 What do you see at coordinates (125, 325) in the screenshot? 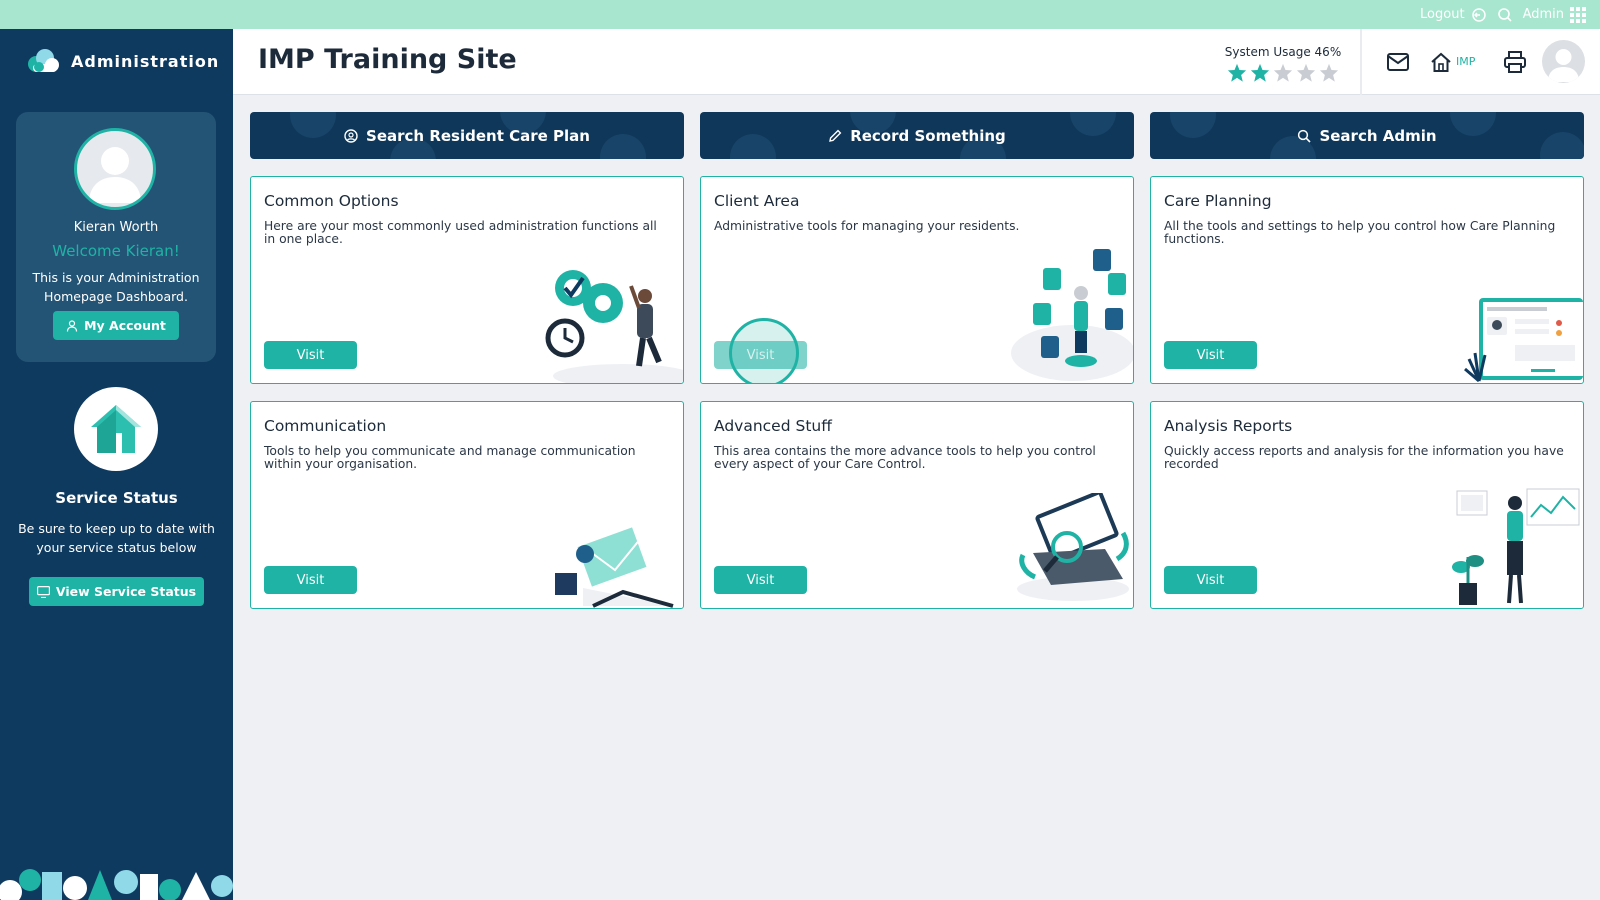
I see `my-account-label: My Account` at bounding box center [125, 325].